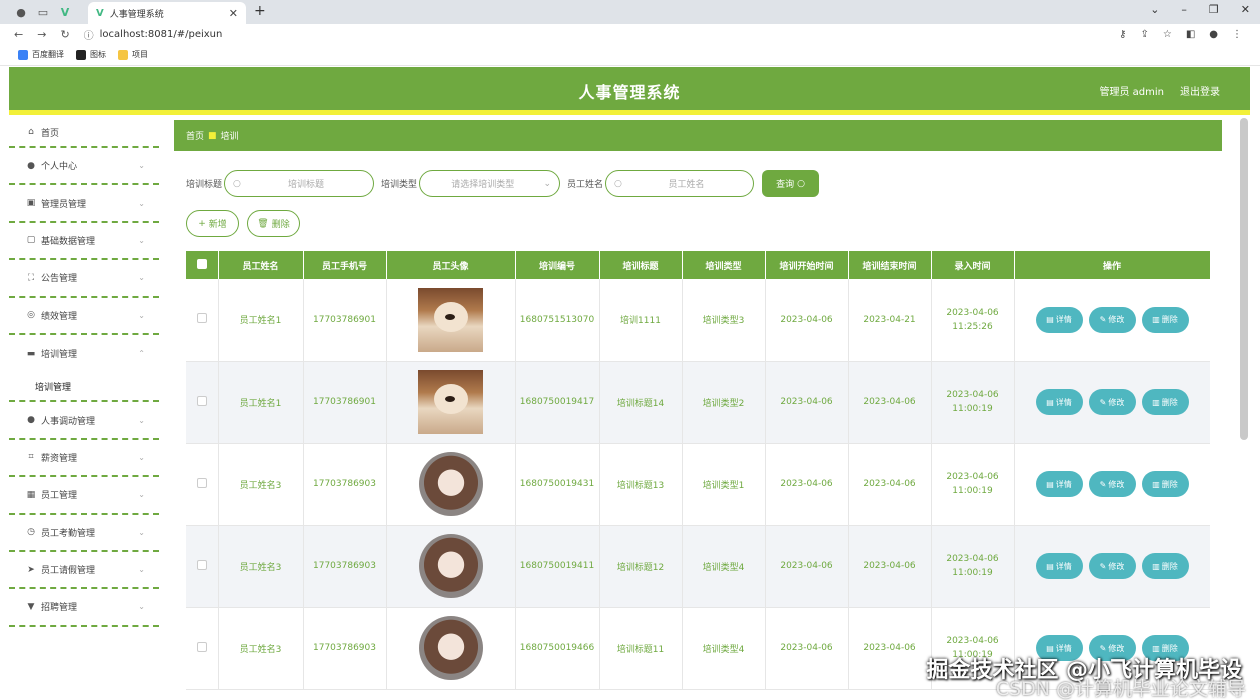 This screenshot has height=700, width=1260. Describe the element at coordinates (1213, 34) in the screenshot. I see `profile-icon: ●` at that location.